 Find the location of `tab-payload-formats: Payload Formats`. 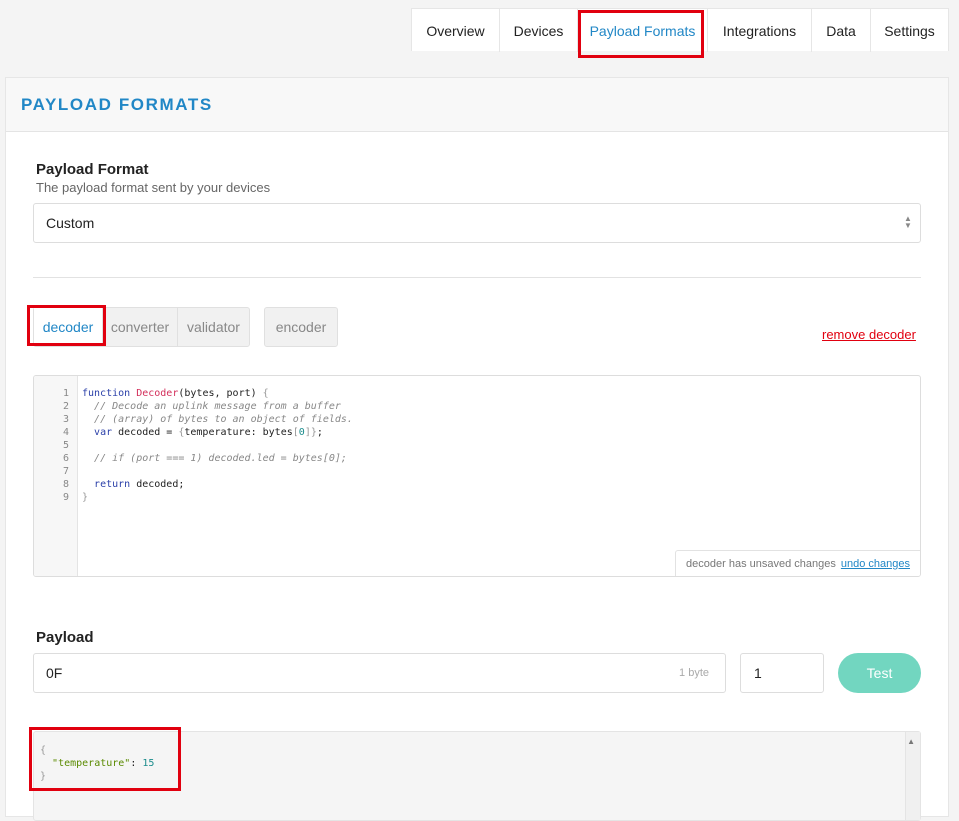

tab-payload-formats: Payload Formats is located at coordinates (643, 30).